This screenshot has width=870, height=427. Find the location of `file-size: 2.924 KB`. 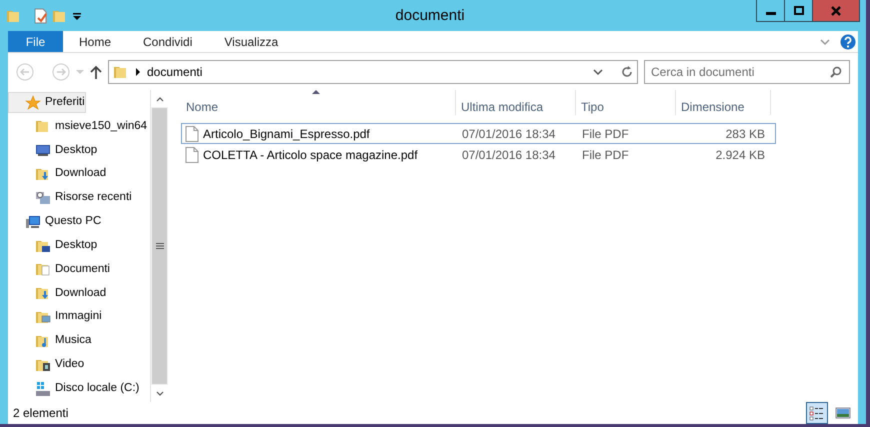

file-size: 2.924 KB is located at coordinates (740, 155).